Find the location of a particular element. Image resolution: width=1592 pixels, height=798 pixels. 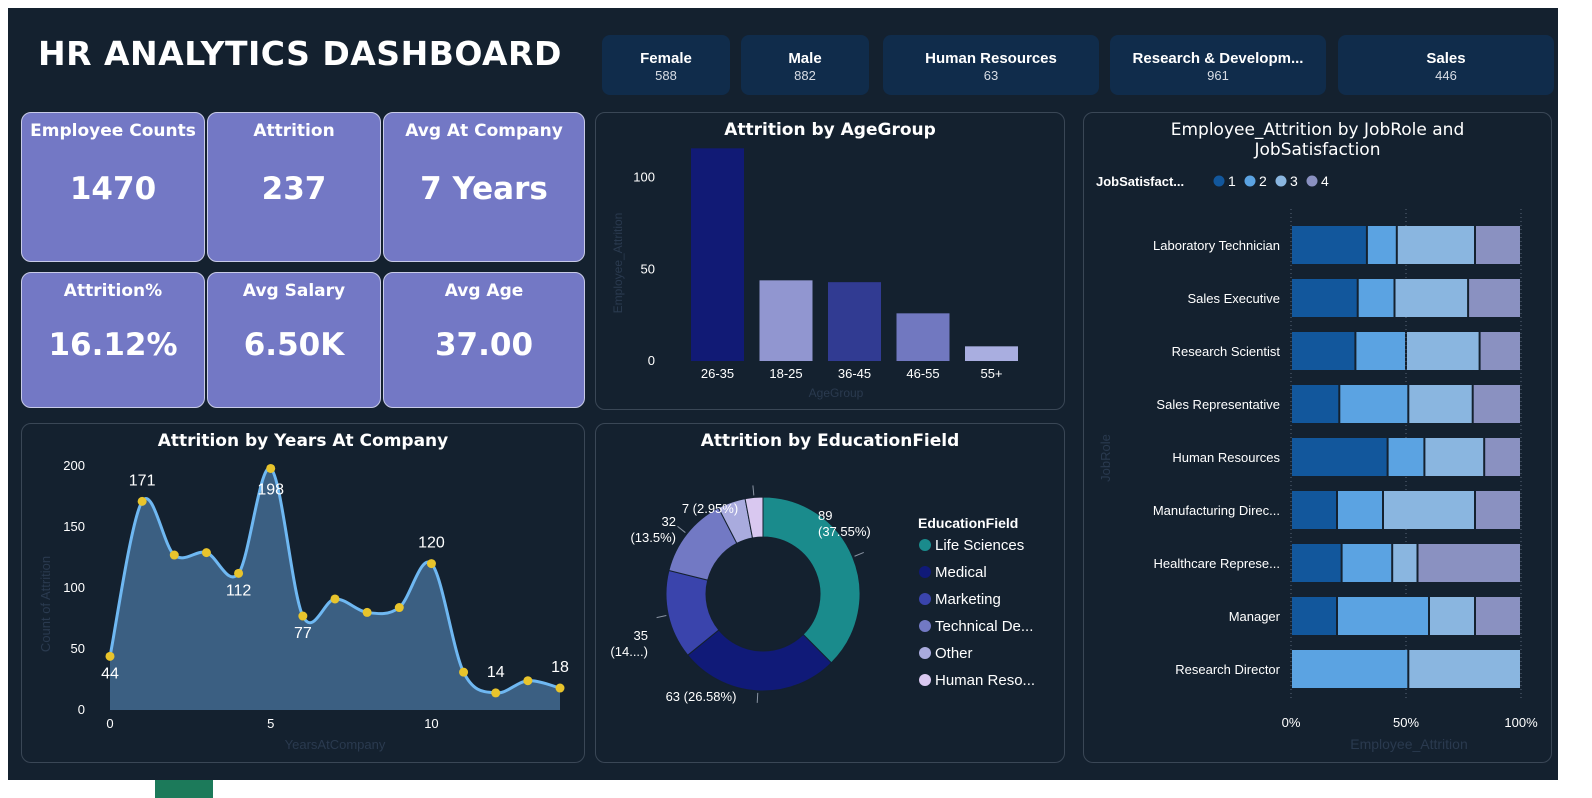

x-tick-label: 0% is located at coordinates (1291, 722).